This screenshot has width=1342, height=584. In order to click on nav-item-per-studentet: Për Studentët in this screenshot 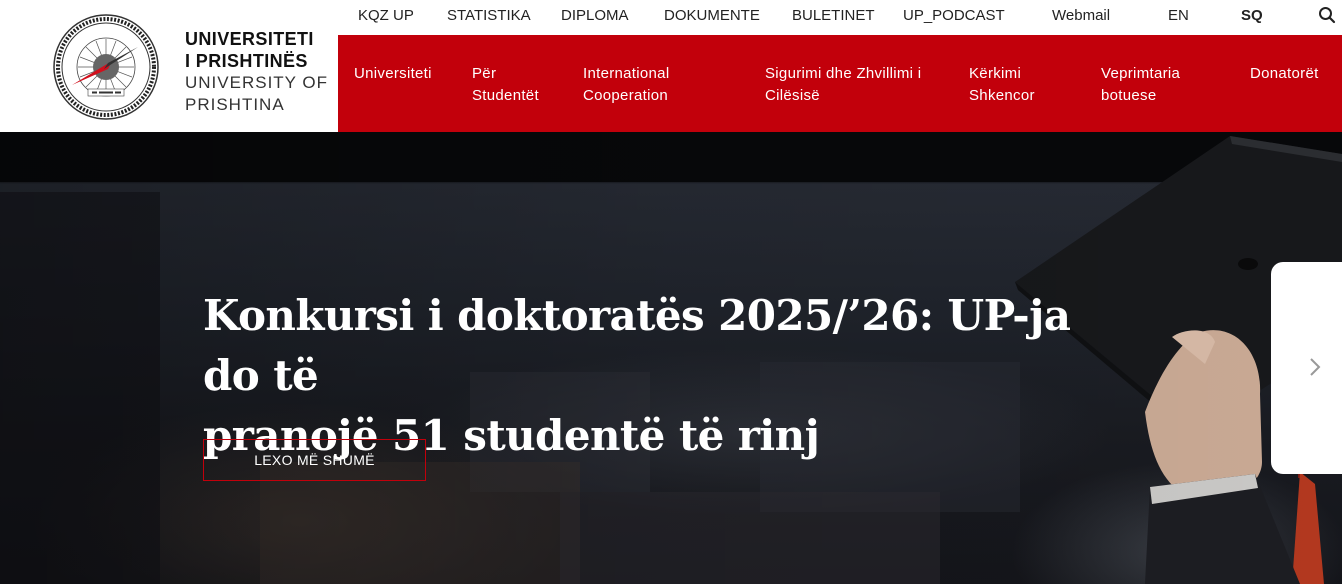, I will do `click(505, 85)`.